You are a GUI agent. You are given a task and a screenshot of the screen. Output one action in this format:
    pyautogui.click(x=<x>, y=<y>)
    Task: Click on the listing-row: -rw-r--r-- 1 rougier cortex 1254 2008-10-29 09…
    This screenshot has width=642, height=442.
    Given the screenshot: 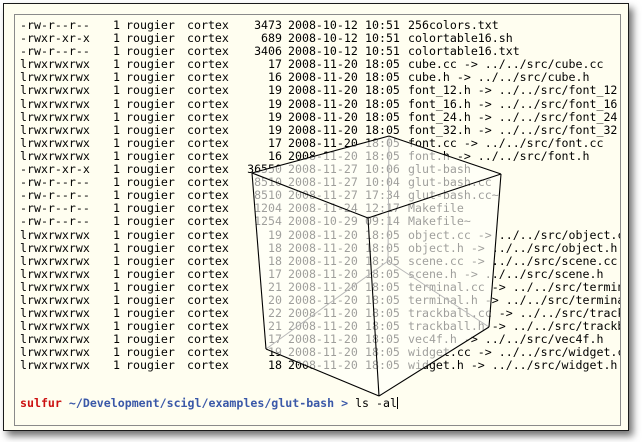 What is the action you would take?
    pyautogui.click(x=320, y=221)
    